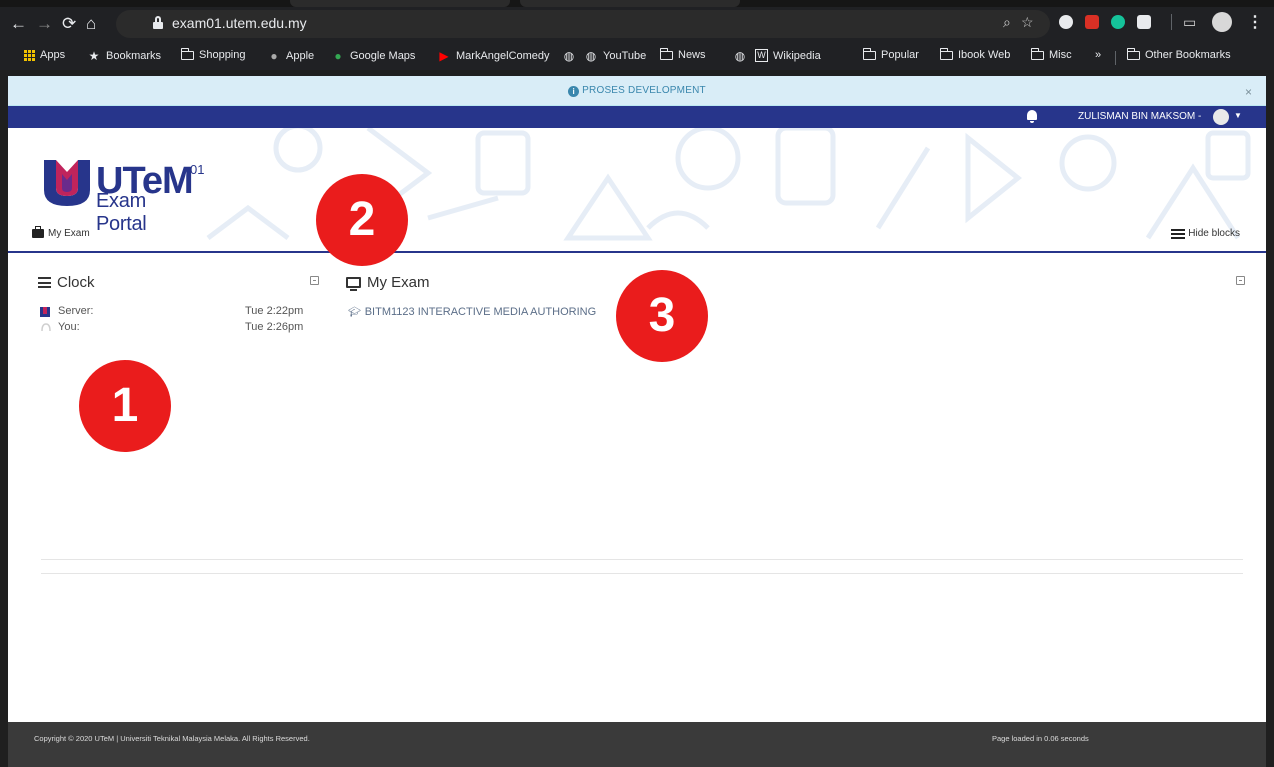 This screenshot has width=1274, height=767. I want to click on logo-emblem-icon, so click(67, 183).